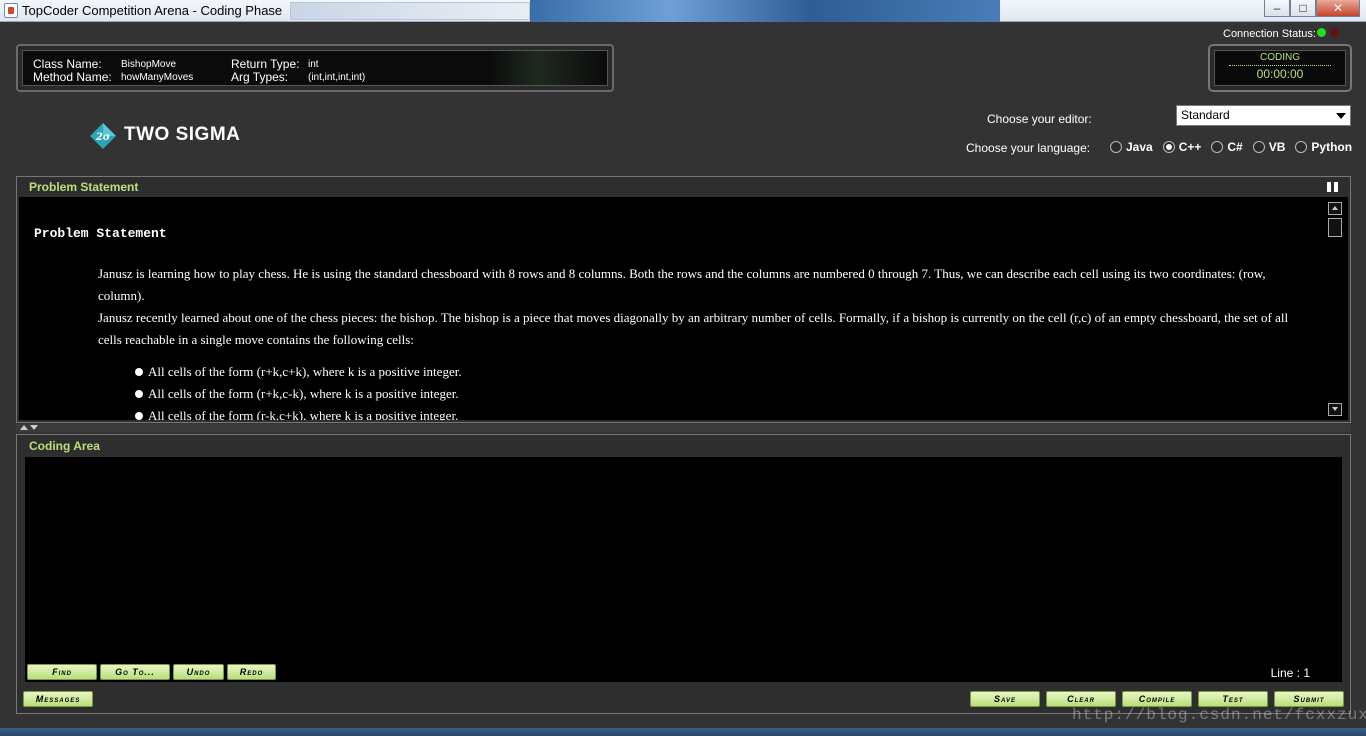  Describe the element at coordinates (1219, 715) in the screenshot. I see `watermark-text: http://blog.csdn.net/fcxxzux` at that location.